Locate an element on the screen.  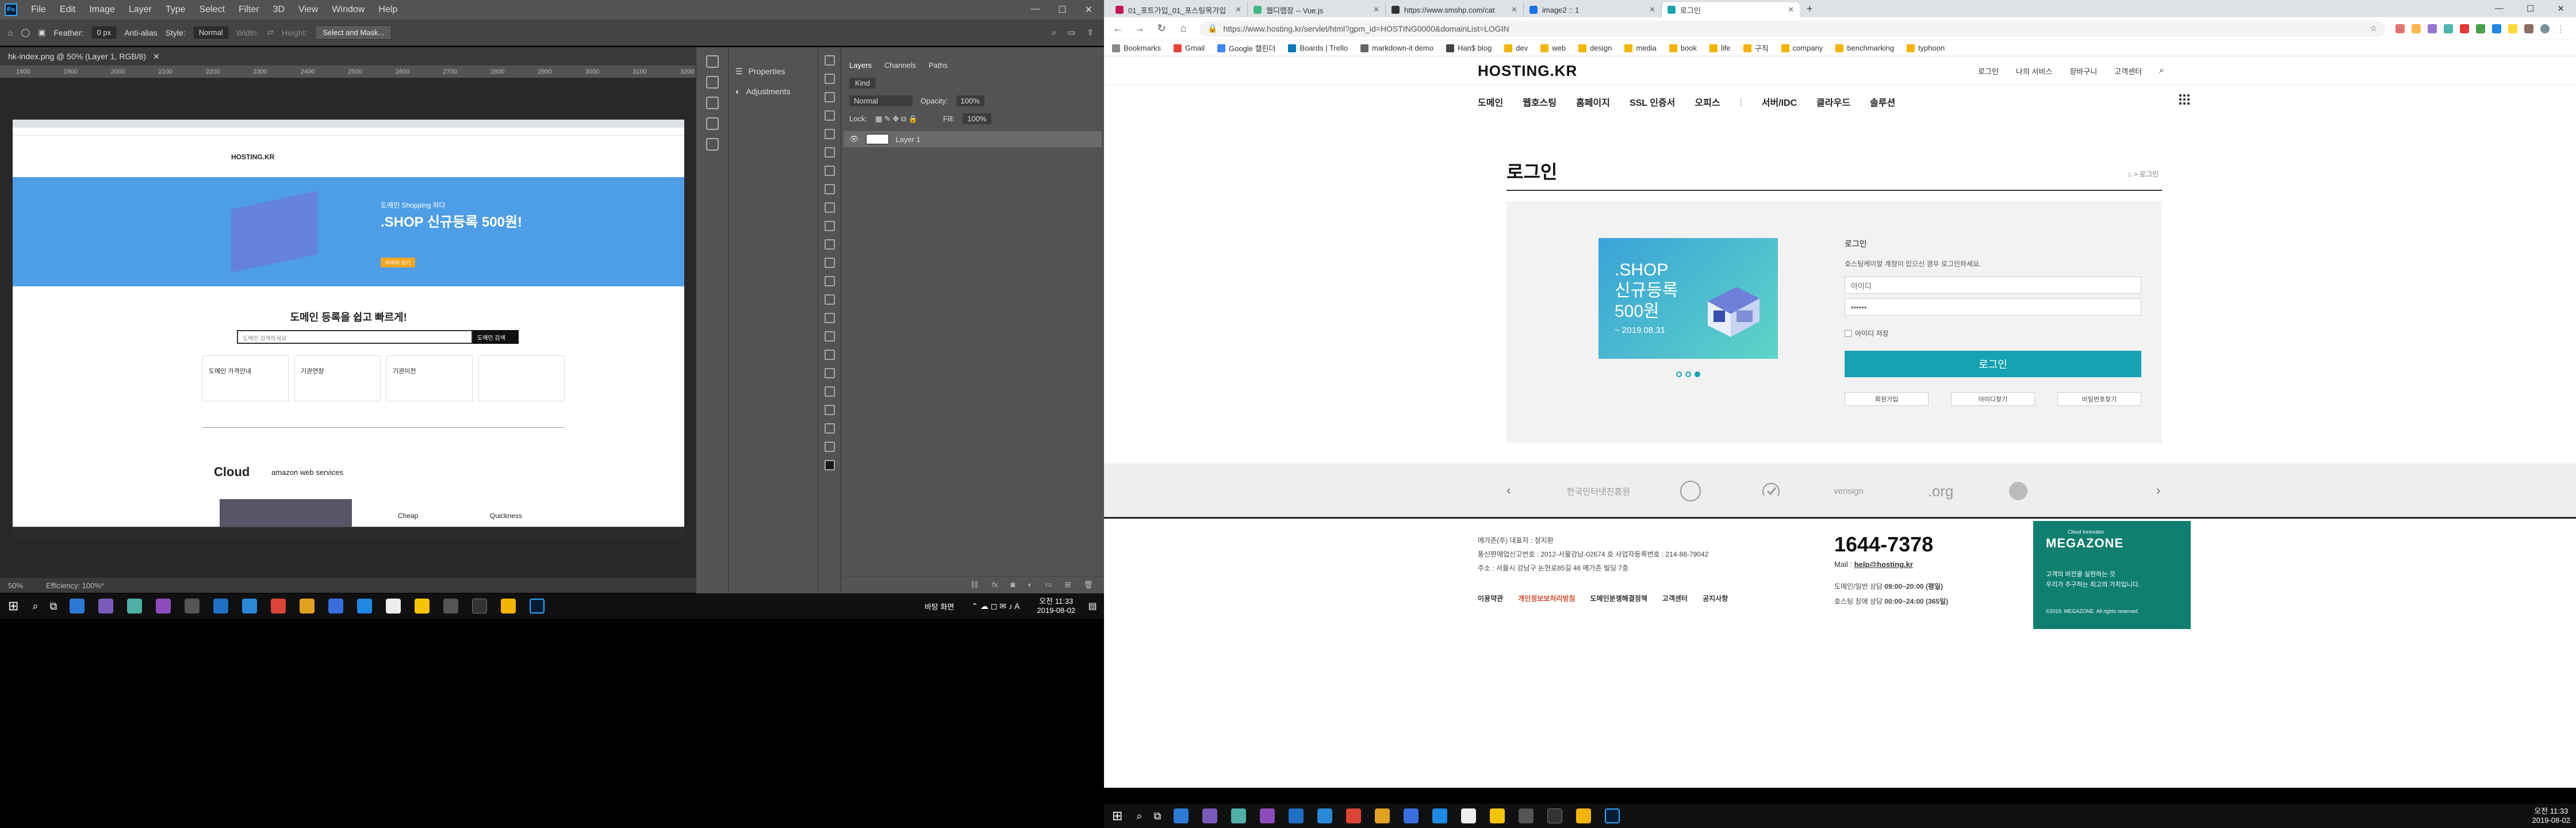
kakaotalk-icon is located at coordinates (422, 606).